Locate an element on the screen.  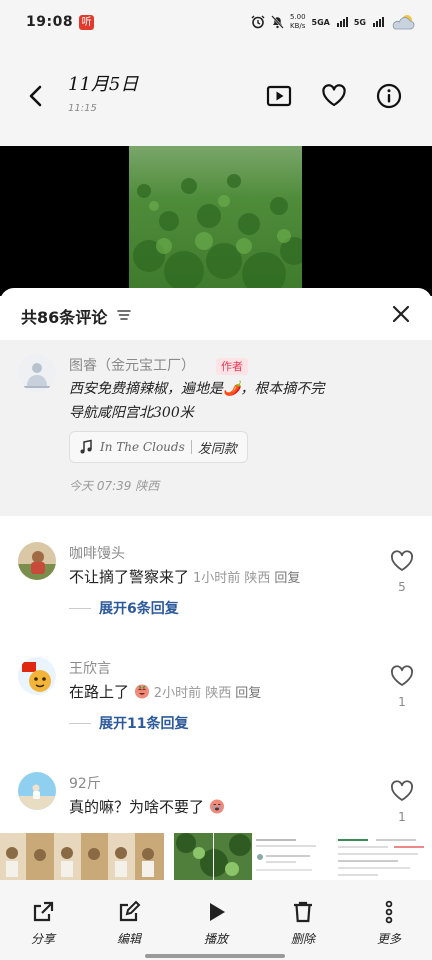
home-indicator is located at coordinates (215, 956).